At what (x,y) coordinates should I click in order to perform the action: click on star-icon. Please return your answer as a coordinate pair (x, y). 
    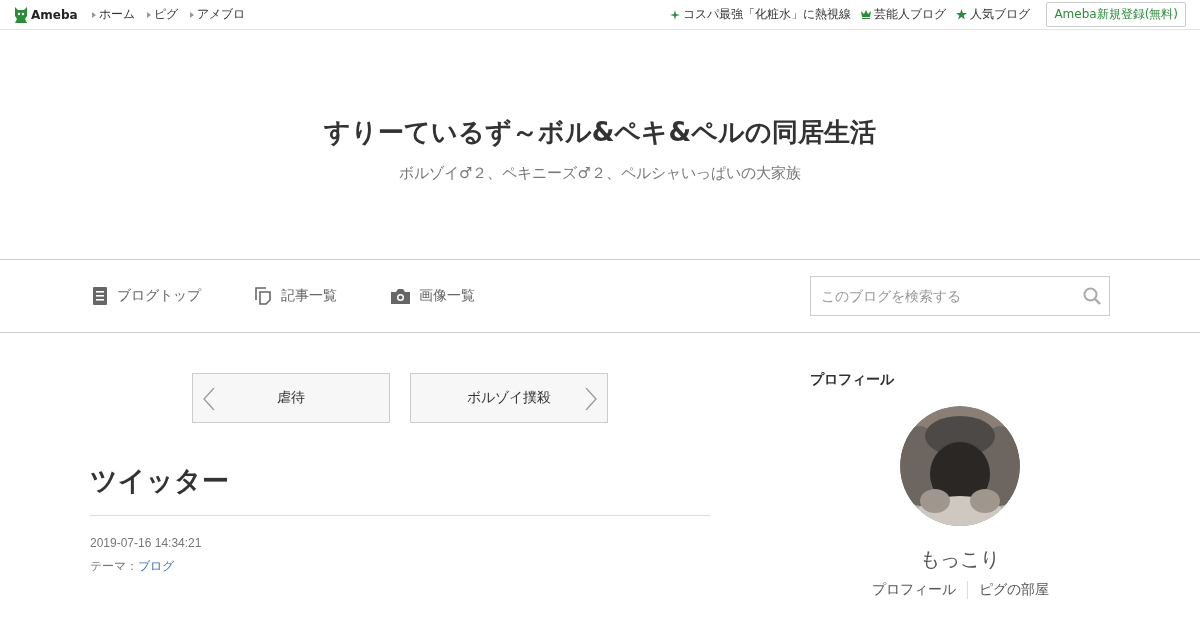
    Looking at the image, I should click on (962, 14).